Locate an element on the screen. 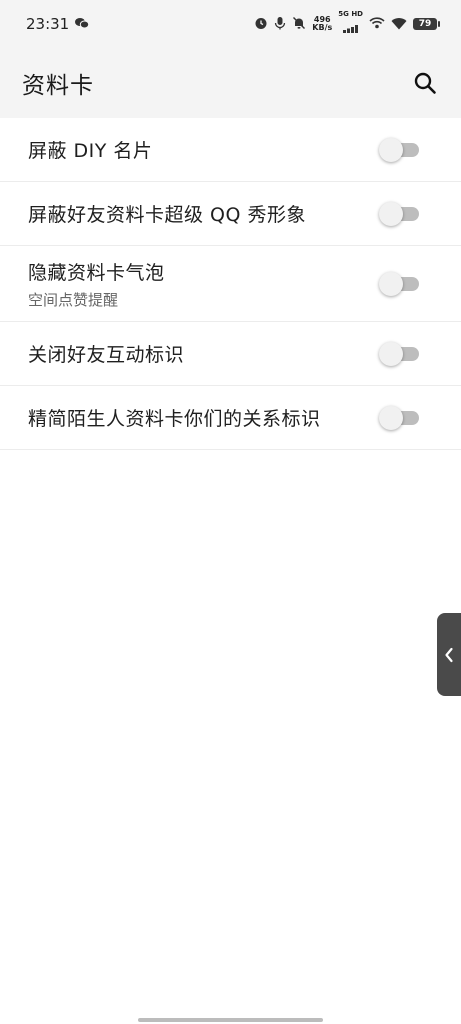 The height and width of the screenshot is (1024, 461). setting-row-simplify-stranger-relation: 精简陌生人资料卡你们的关系标识 is located at coordinates (230, 418).